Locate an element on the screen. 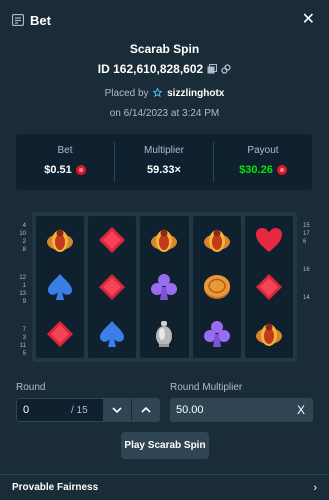 This screenshot has width=329, height=500. payline-number: 16 is located at coordinates (306, 270).